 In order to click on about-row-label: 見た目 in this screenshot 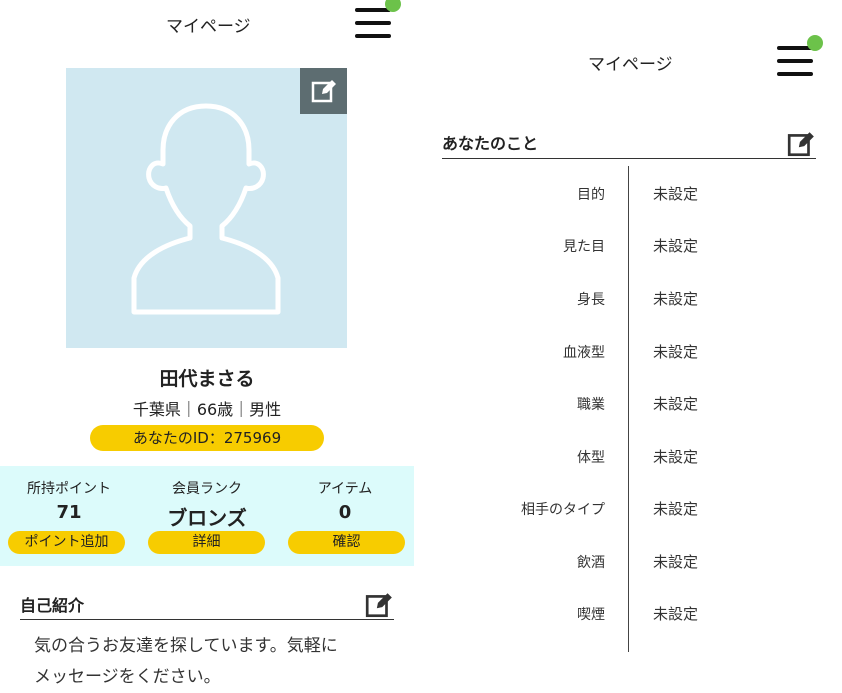, I will do `click(584, 247)`.